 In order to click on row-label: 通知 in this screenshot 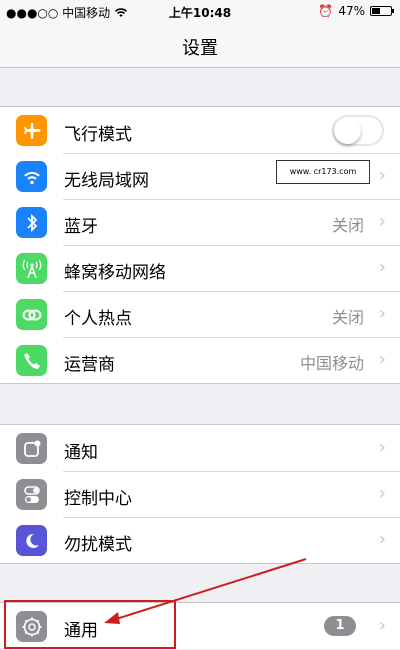, I will do `click(81, 453)`.